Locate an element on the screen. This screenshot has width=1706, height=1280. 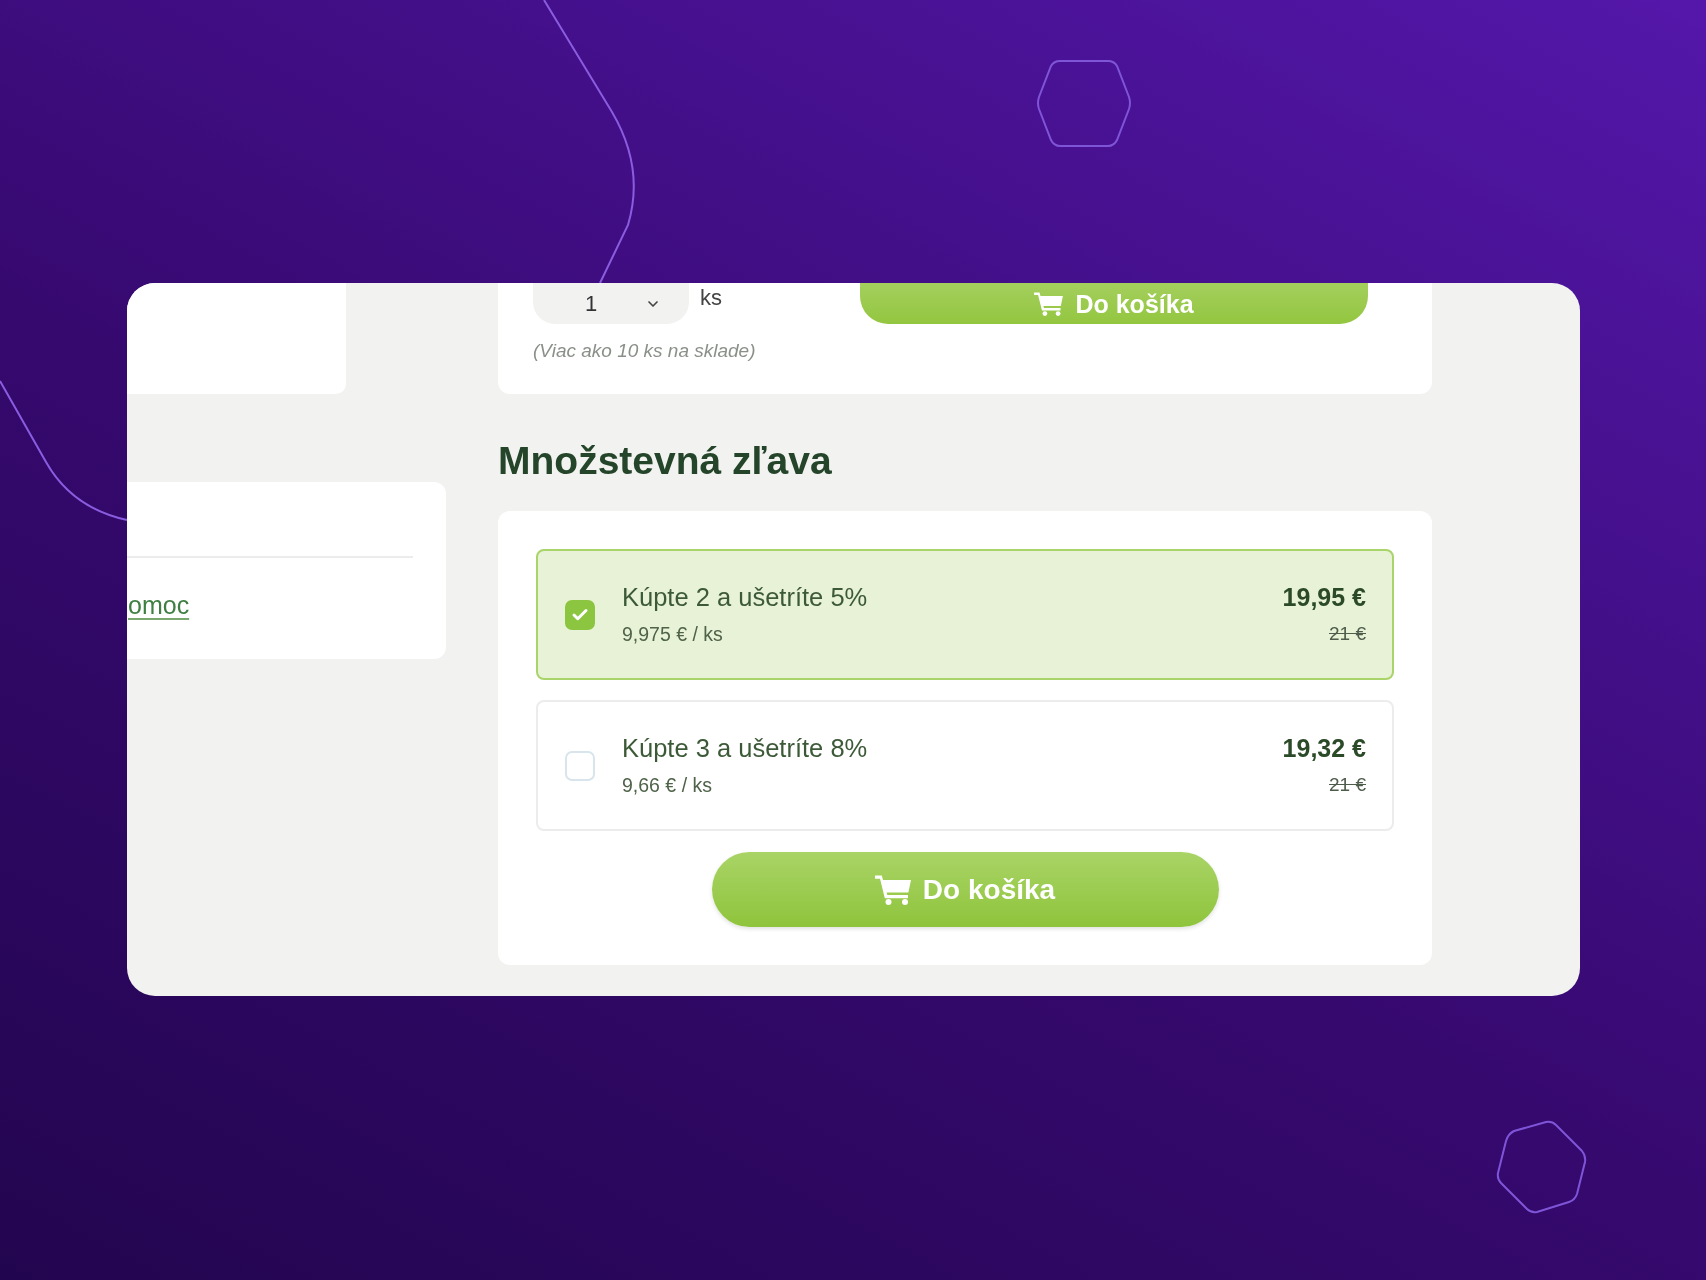
offer-title: Kúpte 2 a ušetríte 5% is located at coordinates (745, 597).